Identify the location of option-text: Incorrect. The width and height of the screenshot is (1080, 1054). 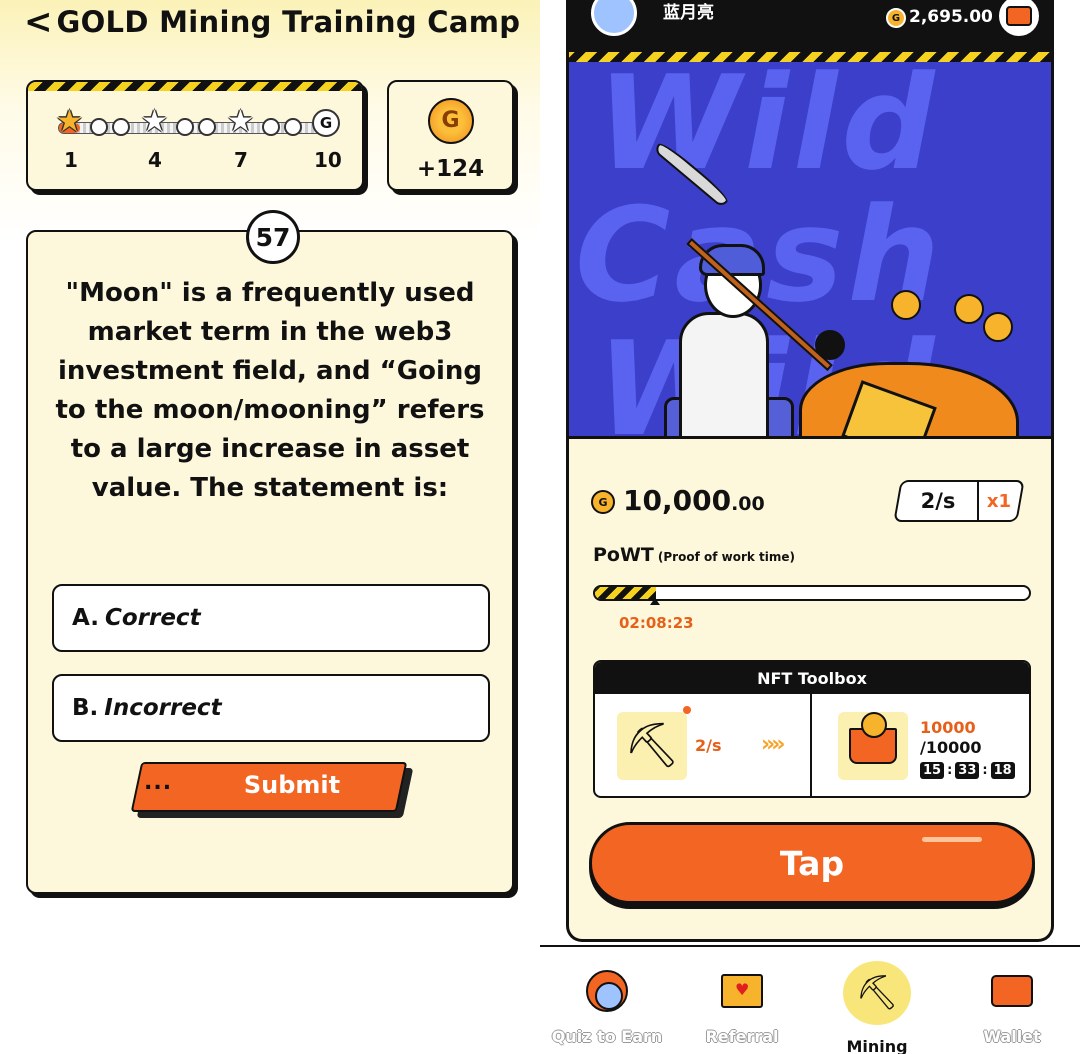
(163, 708).